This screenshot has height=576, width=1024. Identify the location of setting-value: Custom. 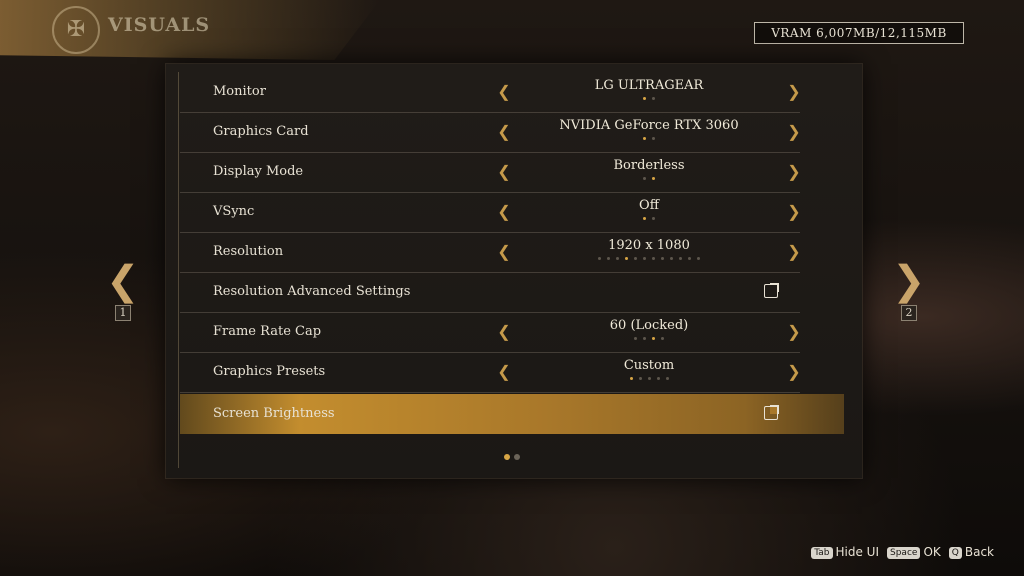
(649, 365).